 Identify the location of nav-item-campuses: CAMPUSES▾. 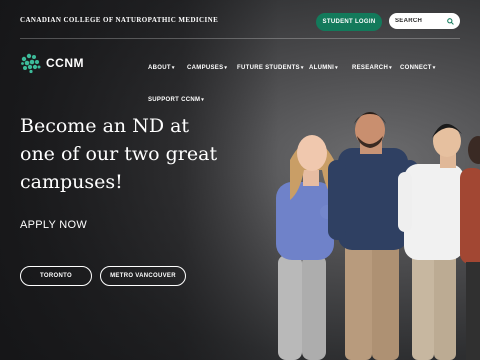
(207, 68).